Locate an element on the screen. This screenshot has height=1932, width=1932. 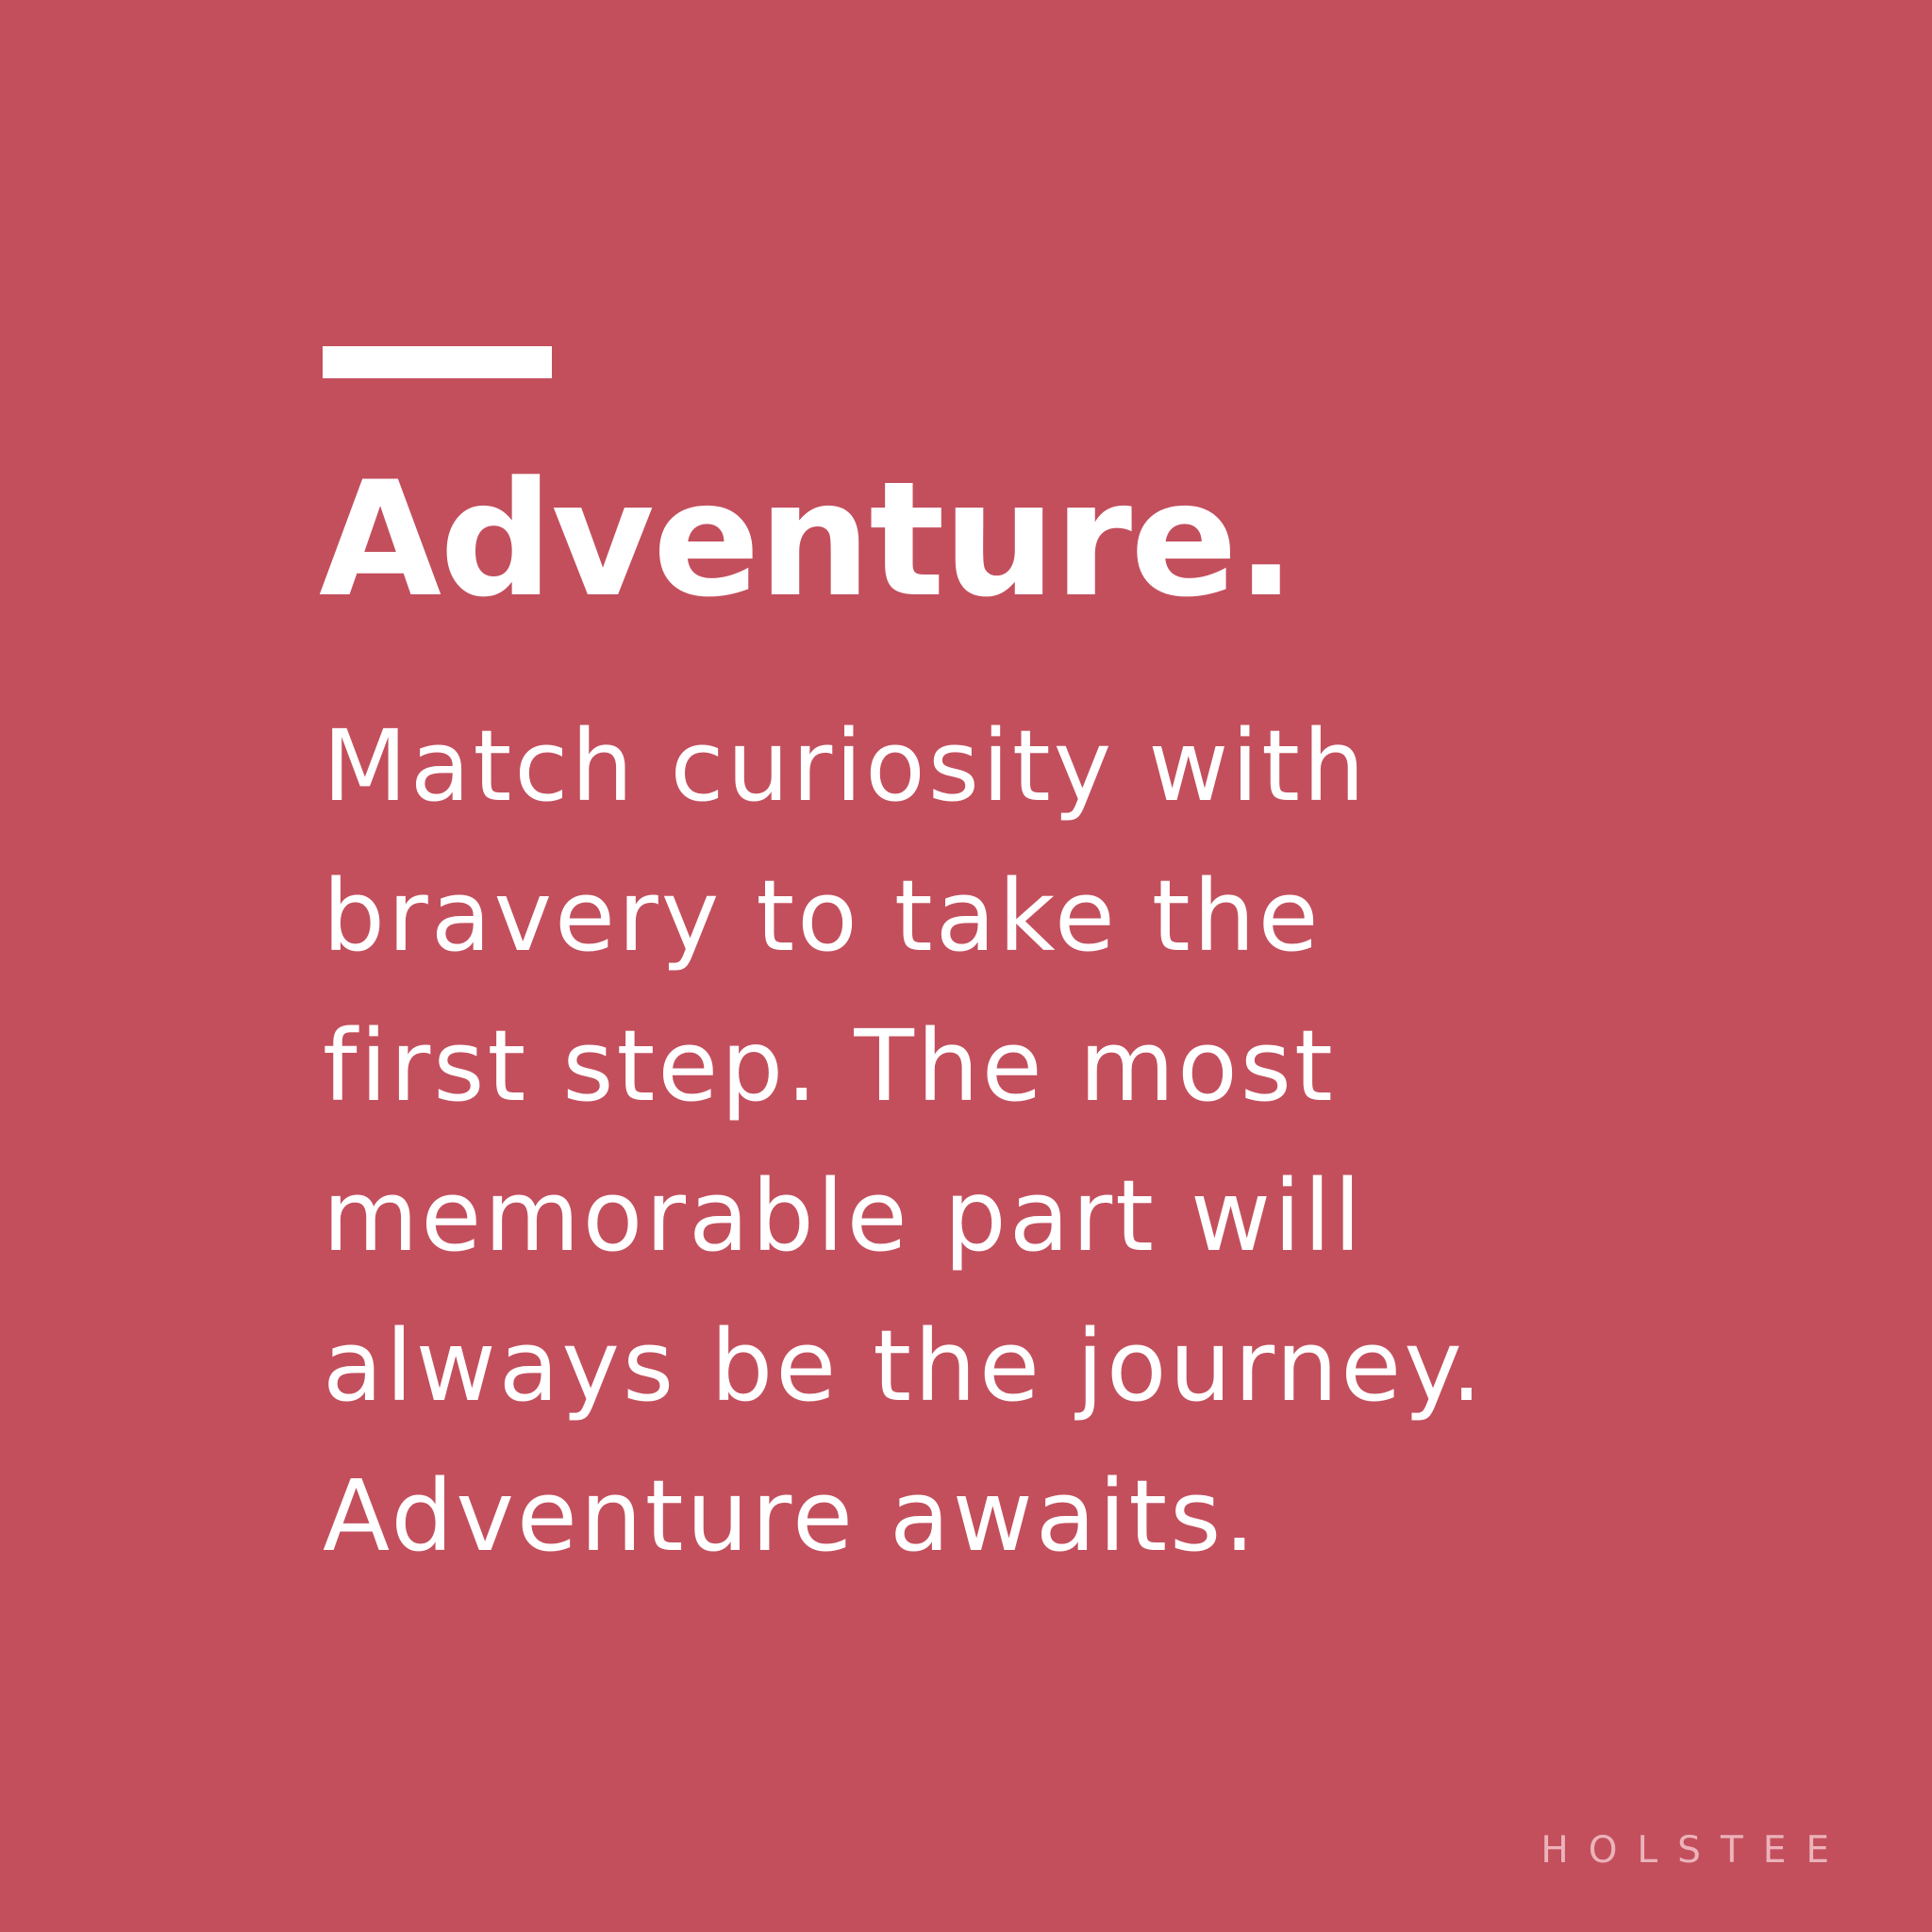
quote-line: memorable part will is located at coordinates (844, 1216).